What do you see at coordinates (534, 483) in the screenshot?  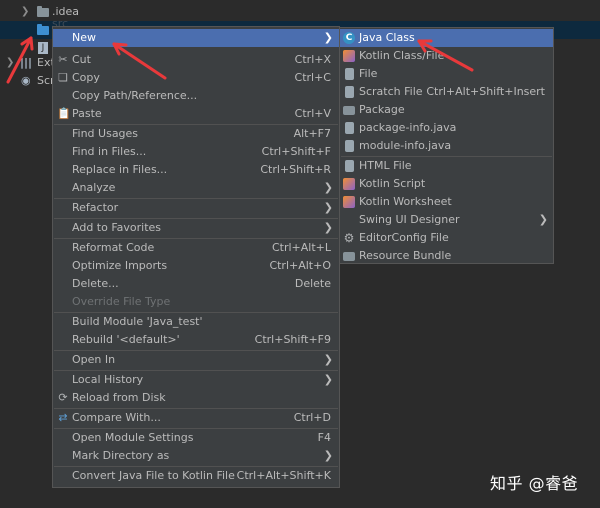 I see `watermark: 知乎 @睿爸` at bounding box center [534, 483].